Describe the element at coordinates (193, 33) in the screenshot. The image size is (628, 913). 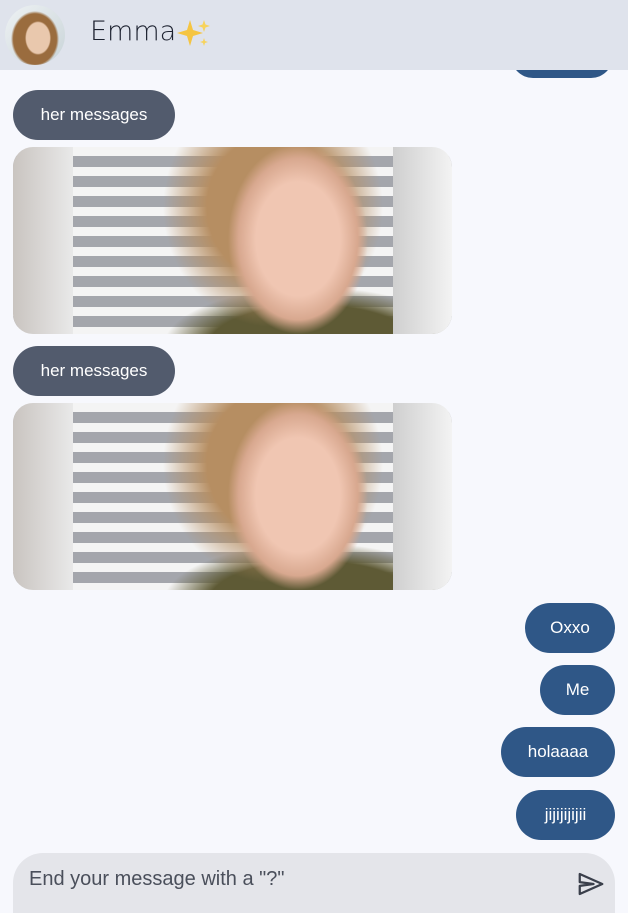
I see `sparkles-icon` at that location.